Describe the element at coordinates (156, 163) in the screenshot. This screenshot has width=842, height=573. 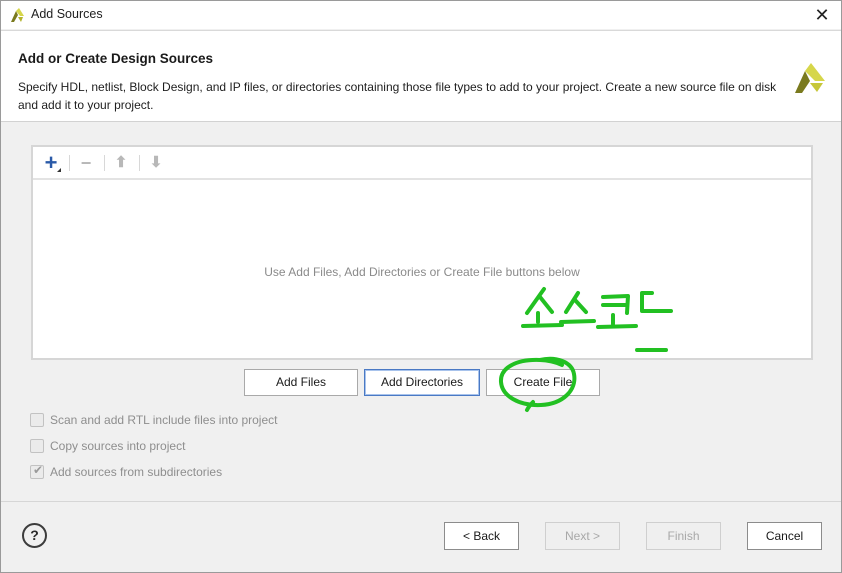
I see `move-down-icon: ⬇` at that location.